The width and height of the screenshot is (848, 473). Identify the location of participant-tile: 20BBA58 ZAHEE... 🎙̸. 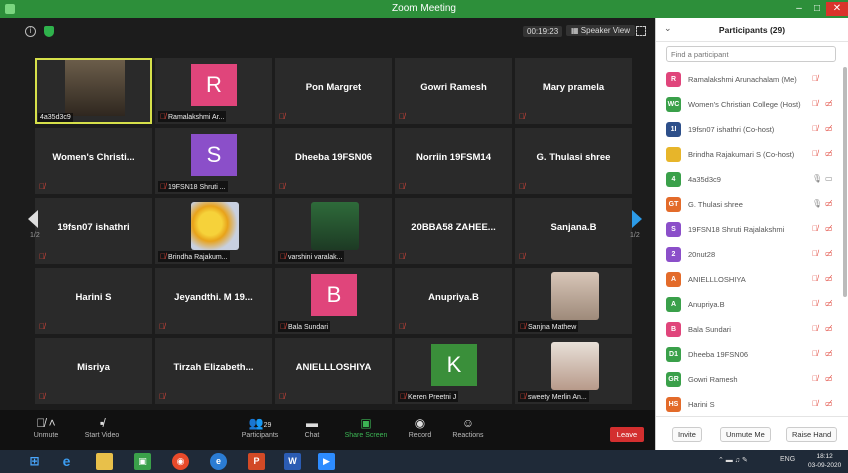
(453, 231).